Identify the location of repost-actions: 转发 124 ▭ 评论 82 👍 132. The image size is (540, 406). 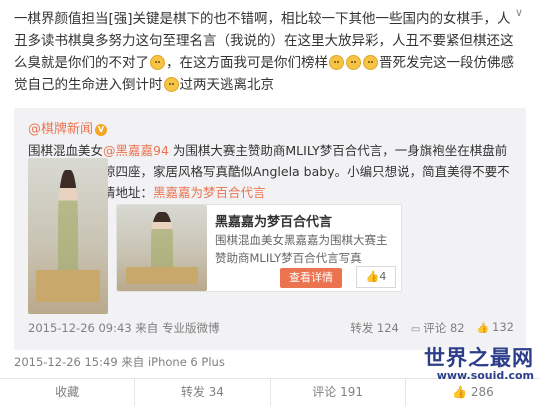
(432, 328).